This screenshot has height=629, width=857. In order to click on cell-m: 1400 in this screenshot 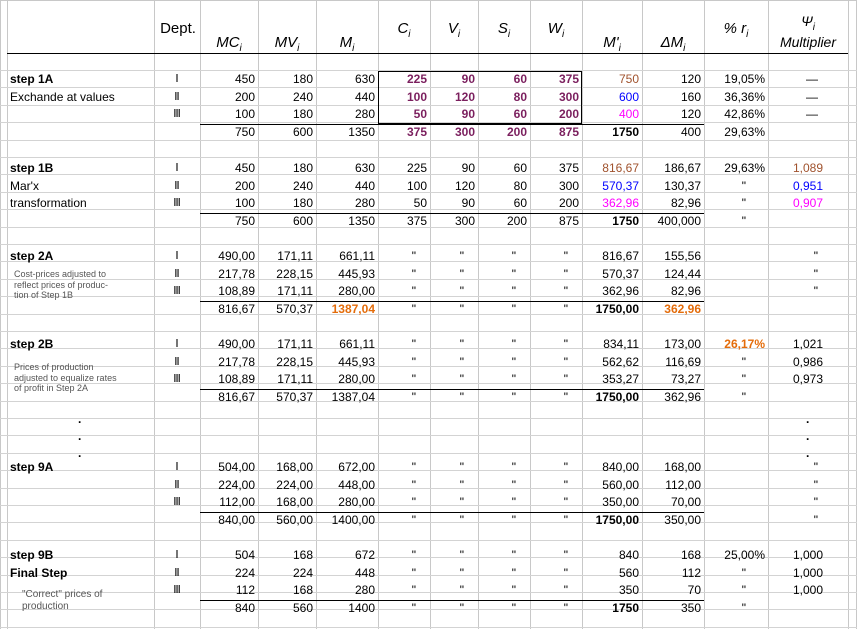, I will do `click(361, 608)`.